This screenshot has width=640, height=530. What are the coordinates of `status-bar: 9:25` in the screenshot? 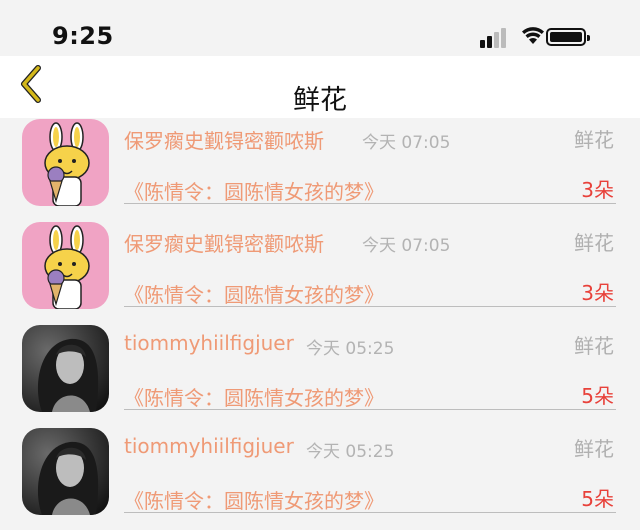 It's located at (320, 28).